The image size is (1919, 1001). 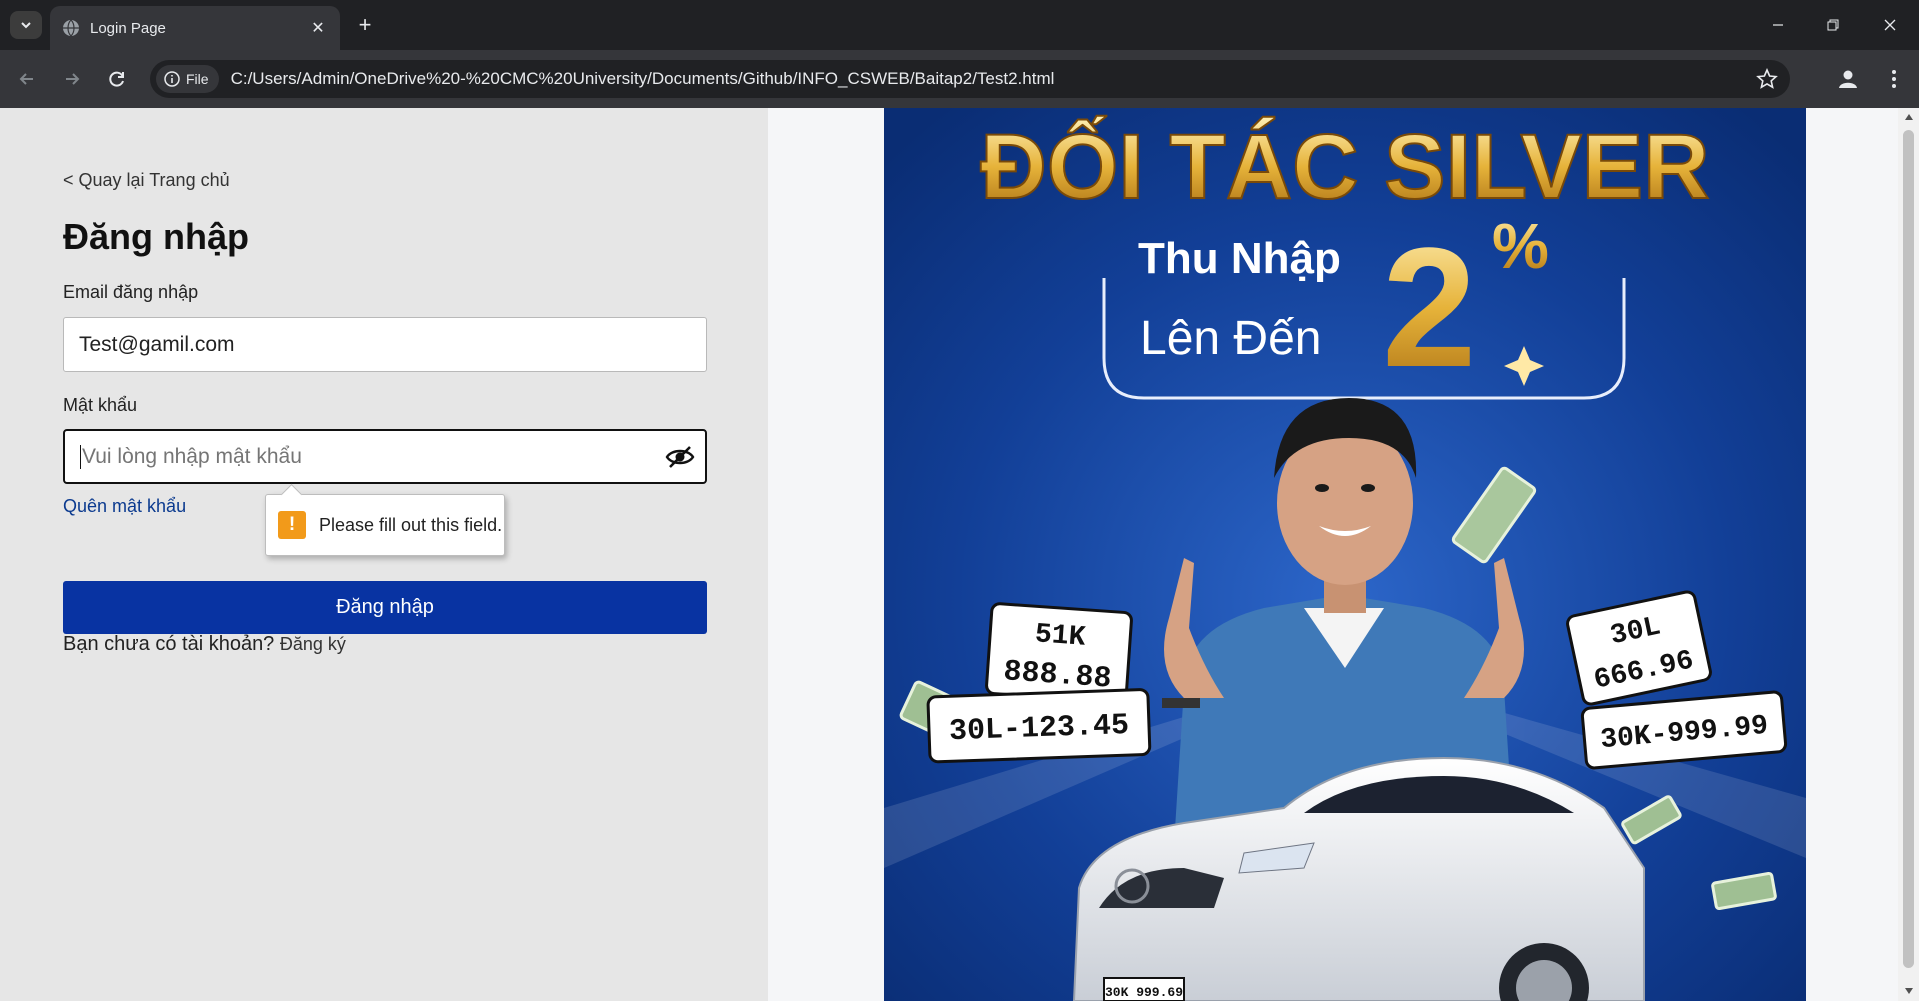 What do you see at coordinates (1344, 166) in the screenshot?
I see `banner-headline: ĐỐI TÁC SILVER` at bounding box center [1344, 166].